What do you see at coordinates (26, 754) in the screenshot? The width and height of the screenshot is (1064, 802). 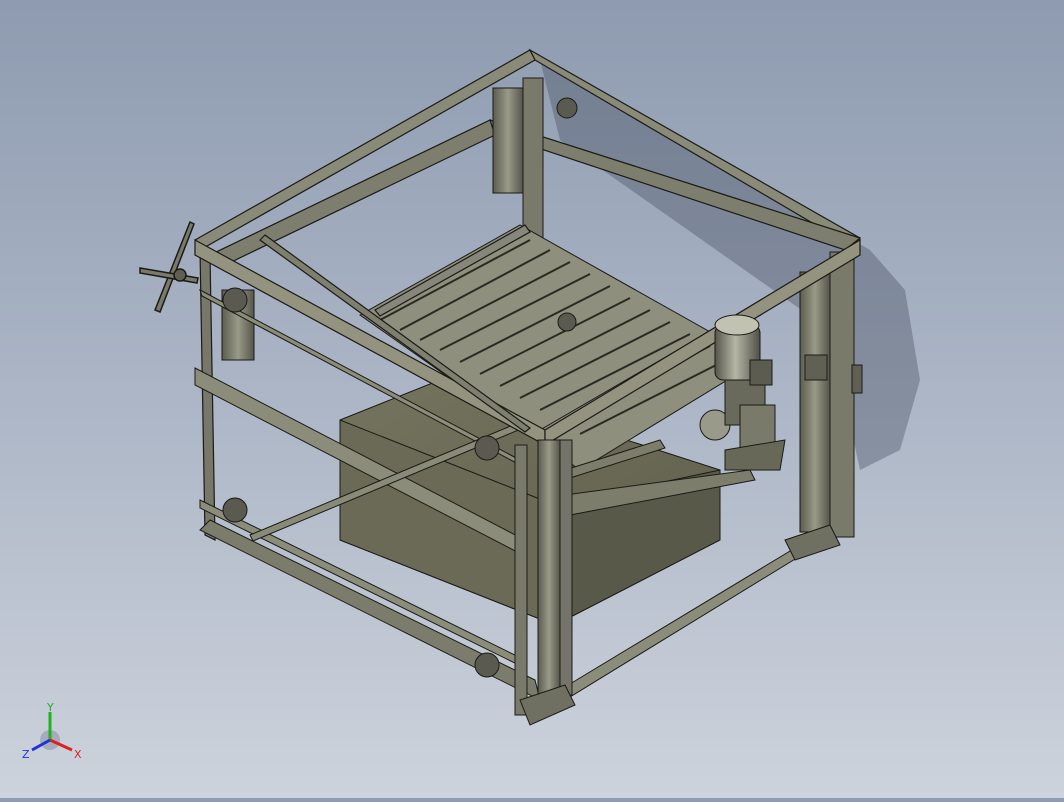 I see `z-axis-label: Z` at bounding box center [26, 754].